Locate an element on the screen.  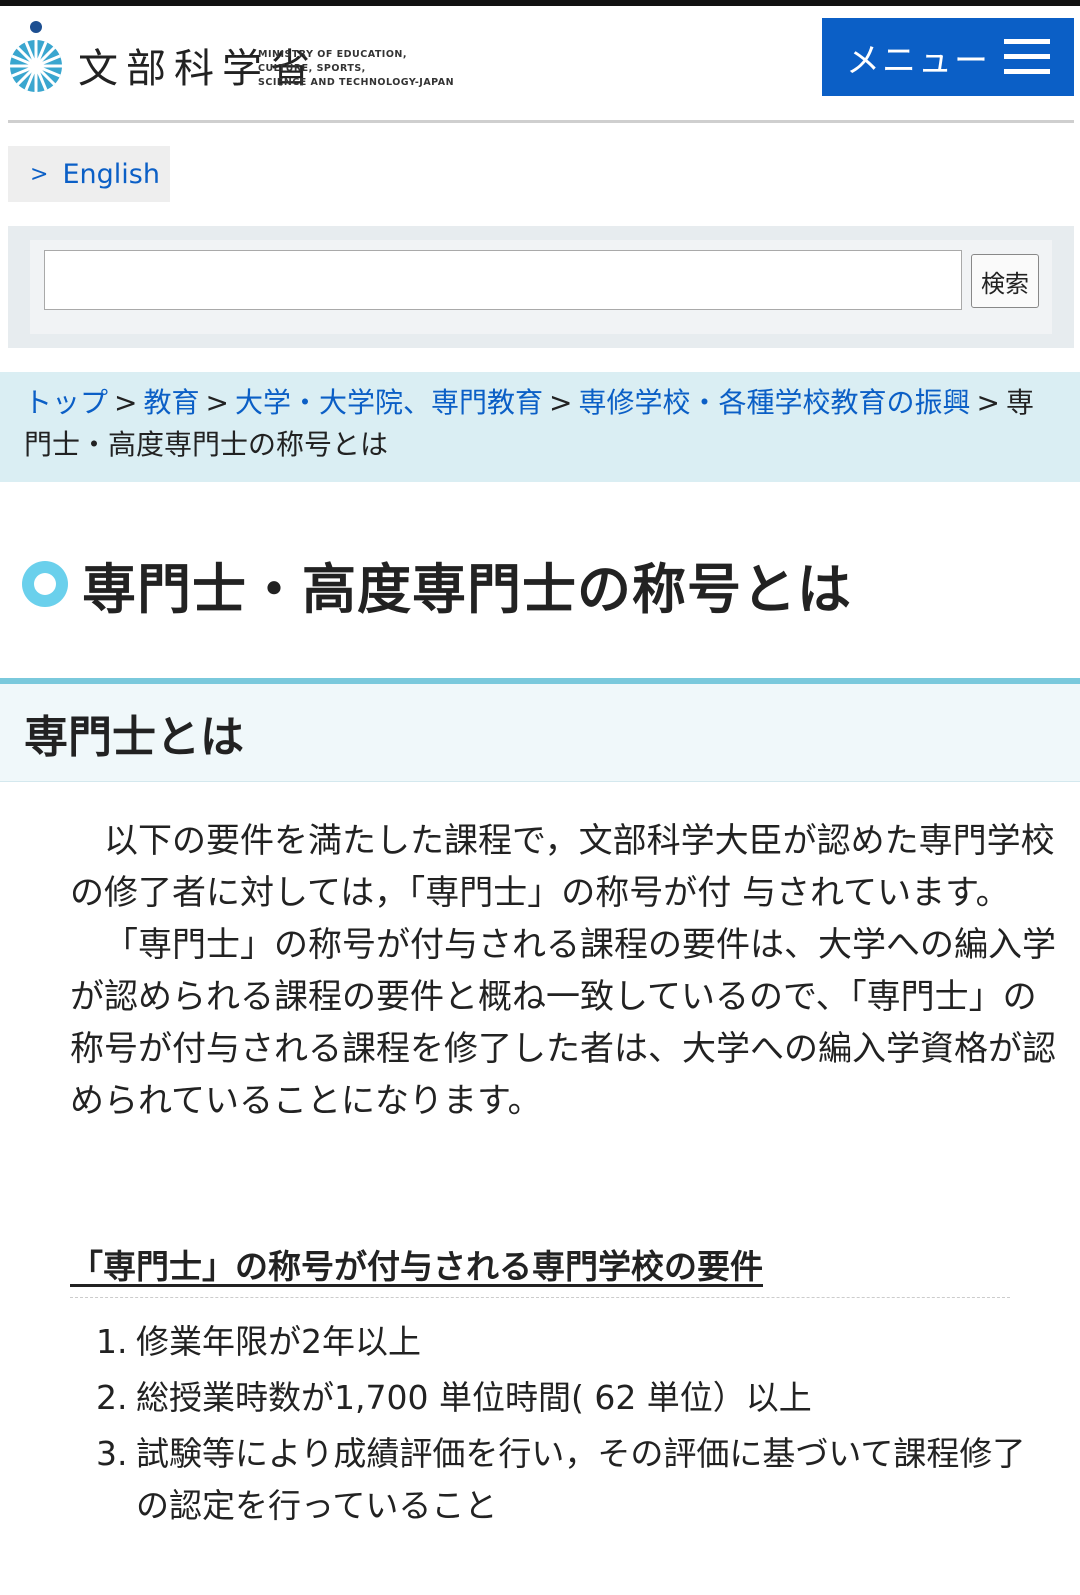
english-link-label: English is located at coordinates (111, 174).